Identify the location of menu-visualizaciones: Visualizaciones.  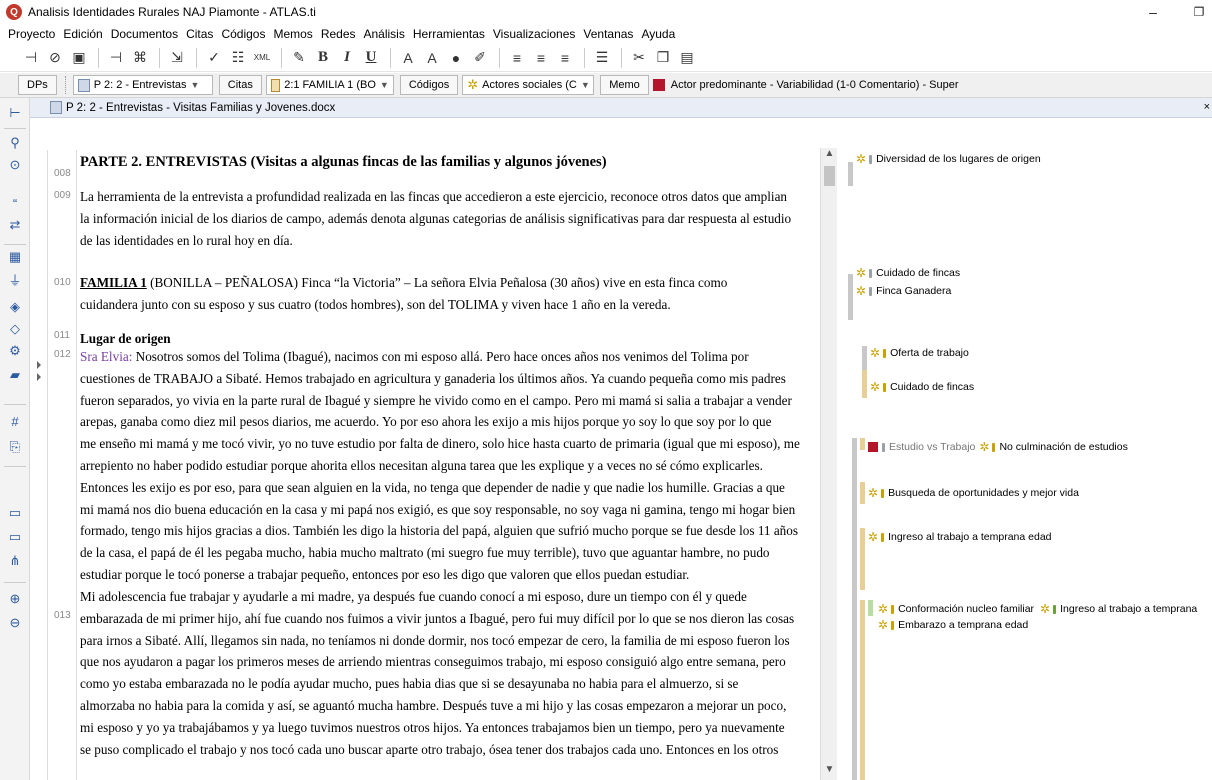
(534, 34).